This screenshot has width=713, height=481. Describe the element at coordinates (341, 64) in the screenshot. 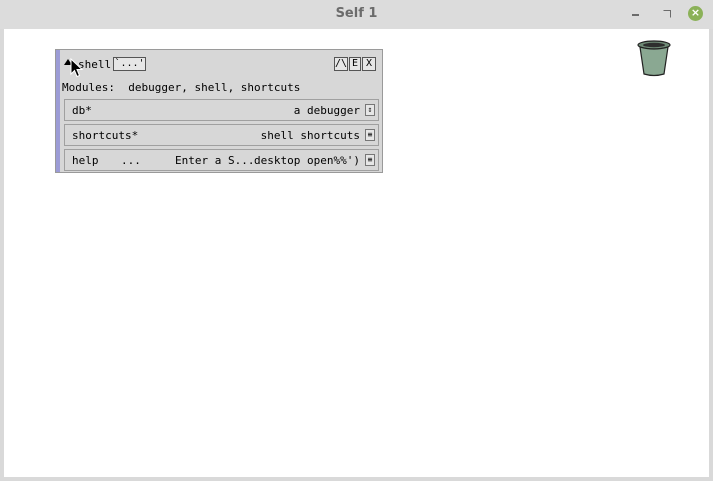

I see `parent-button: /\` at that location.